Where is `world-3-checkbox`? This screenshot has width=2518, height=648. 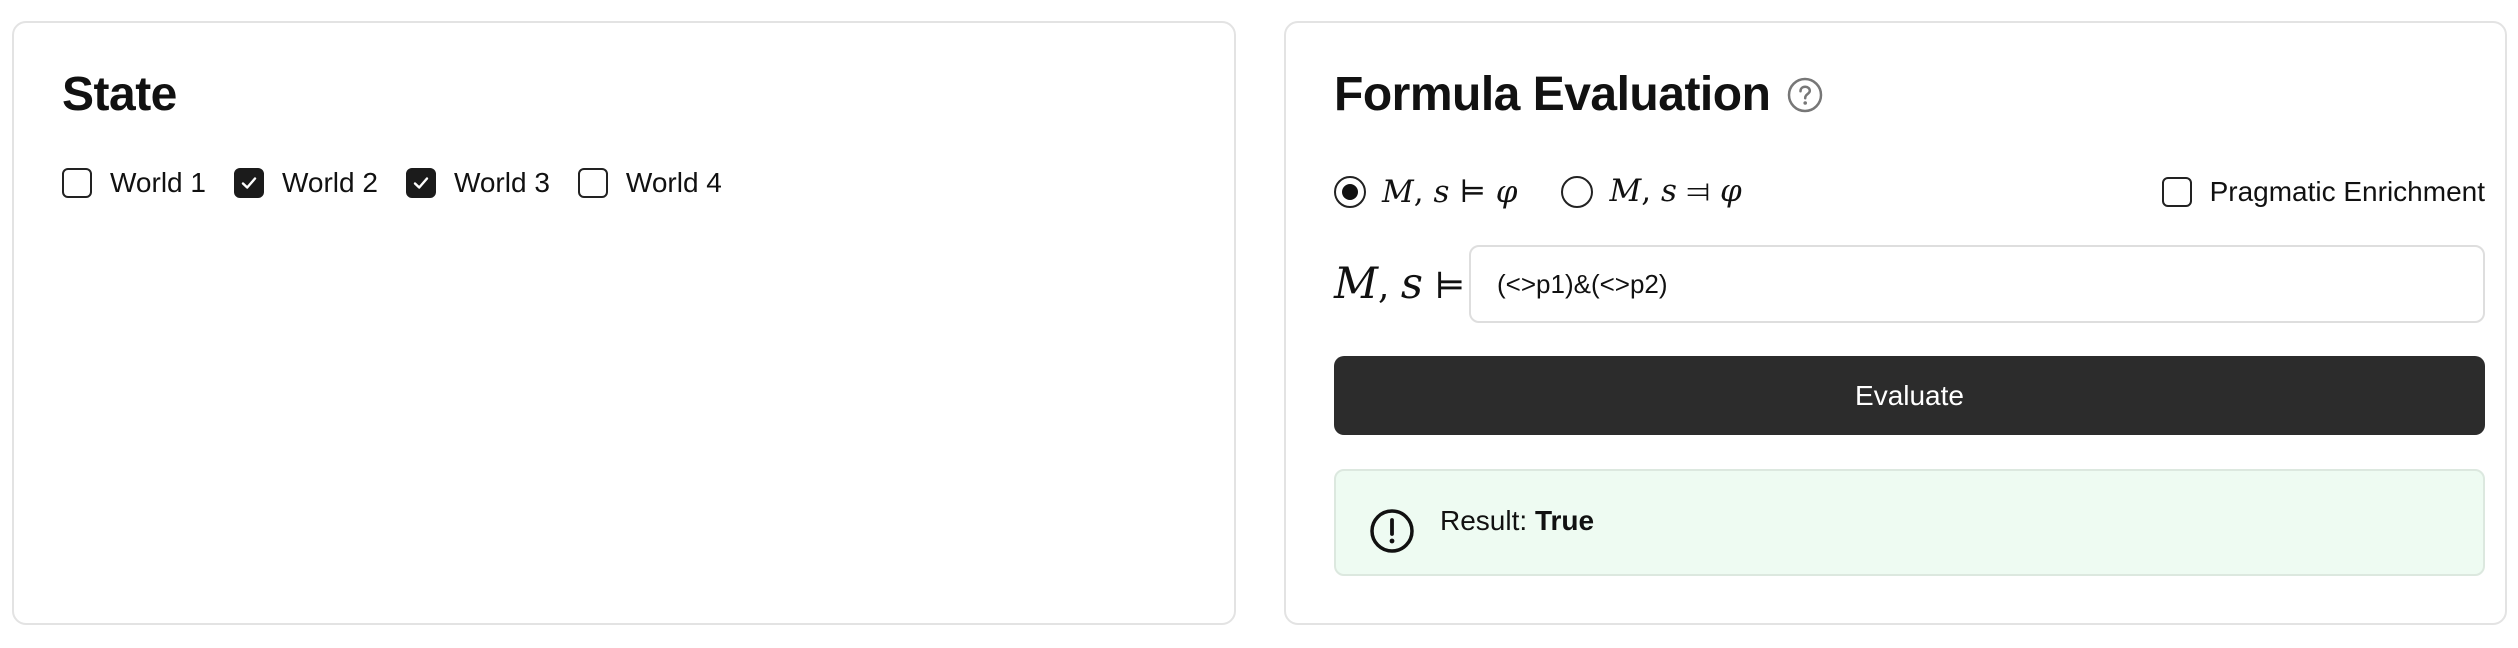
world-3-checkbox is located at coordinates (420, 183).